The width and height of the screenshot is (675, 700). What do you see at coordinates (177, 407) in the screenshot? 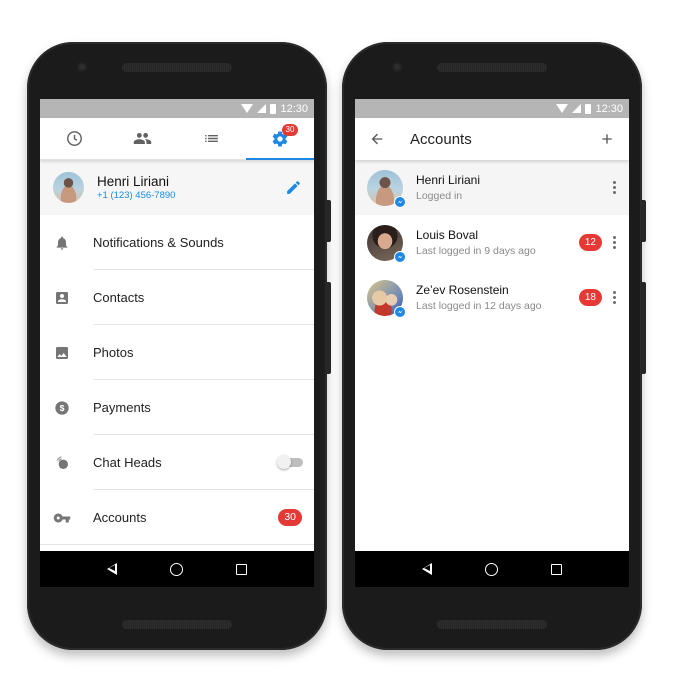
I see `menu-item-payments: $ Payments` at bounding box center [177, 407].